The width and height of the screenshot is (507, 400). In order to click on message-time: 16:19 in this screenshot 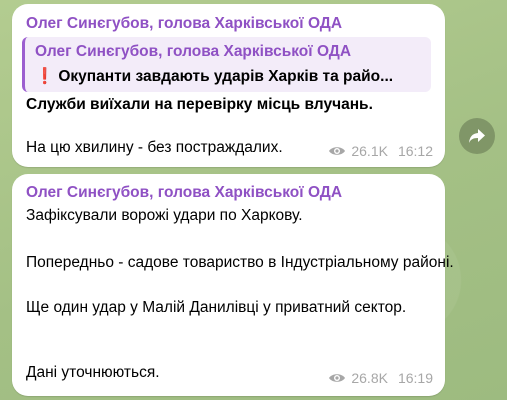, I will do `click(415, 378)`.